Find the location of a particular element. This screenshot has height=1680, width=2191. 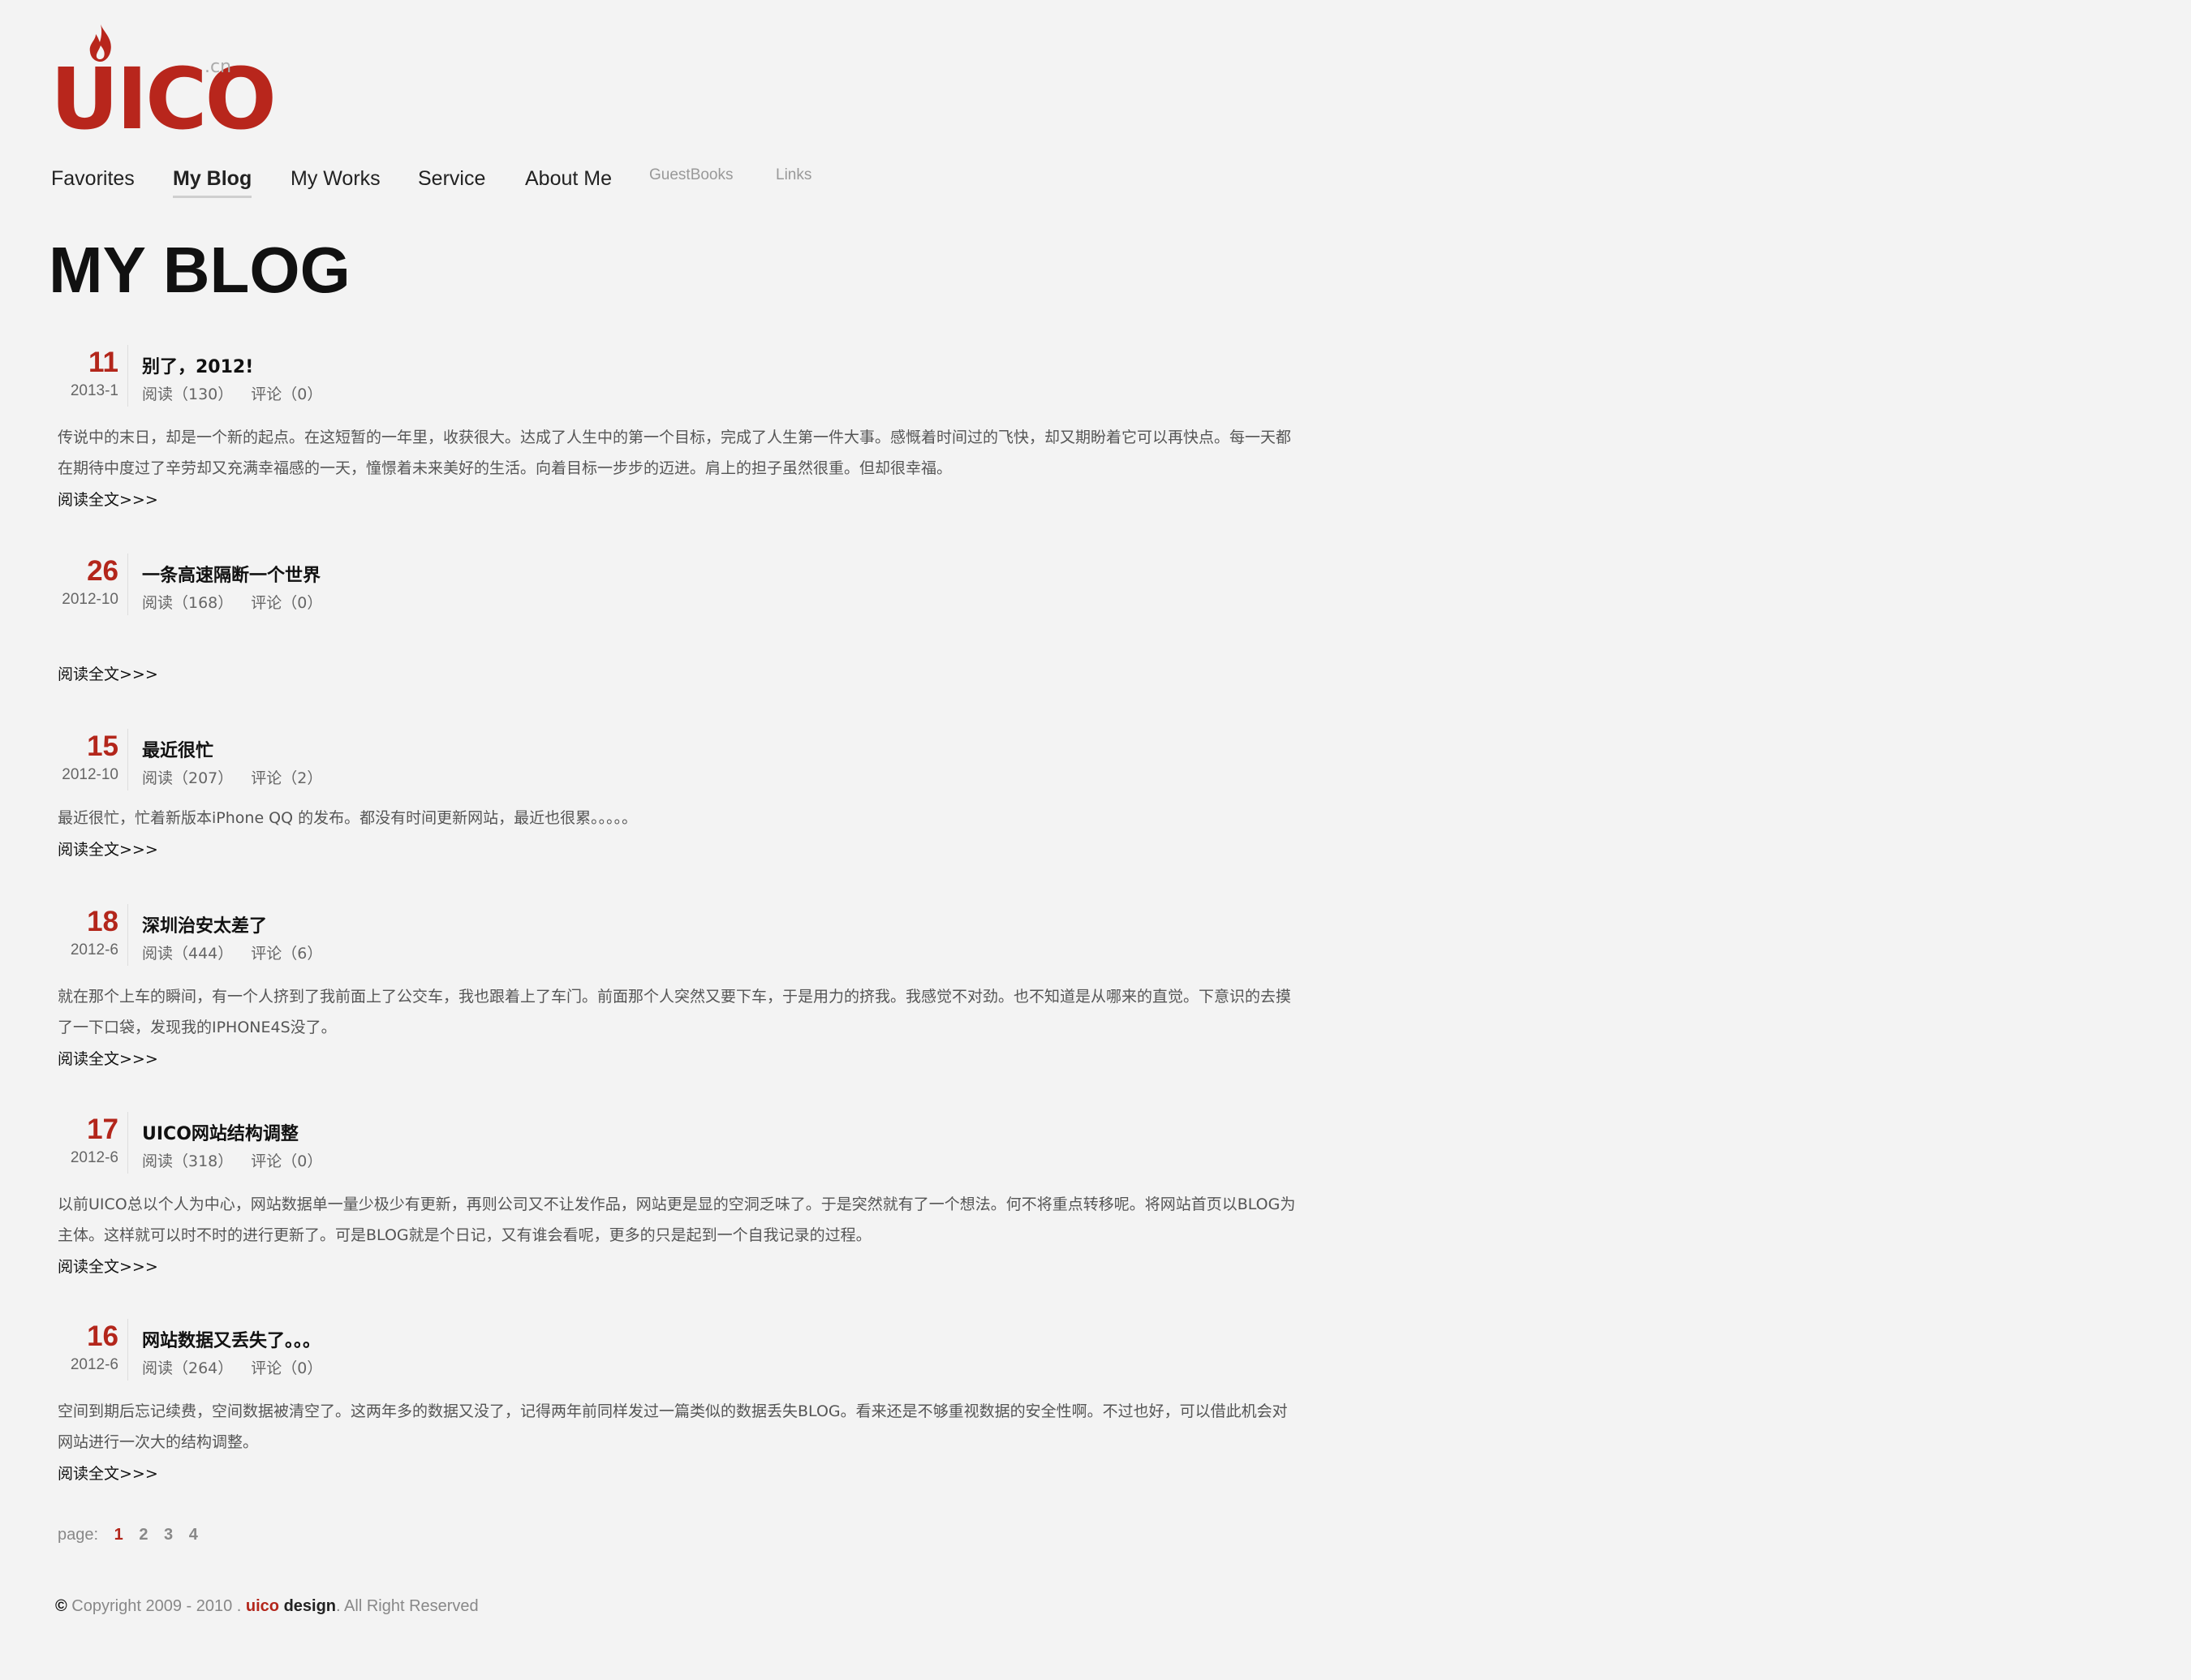

post-read-count: 阅读（130） is located at coordinates (188, 395).